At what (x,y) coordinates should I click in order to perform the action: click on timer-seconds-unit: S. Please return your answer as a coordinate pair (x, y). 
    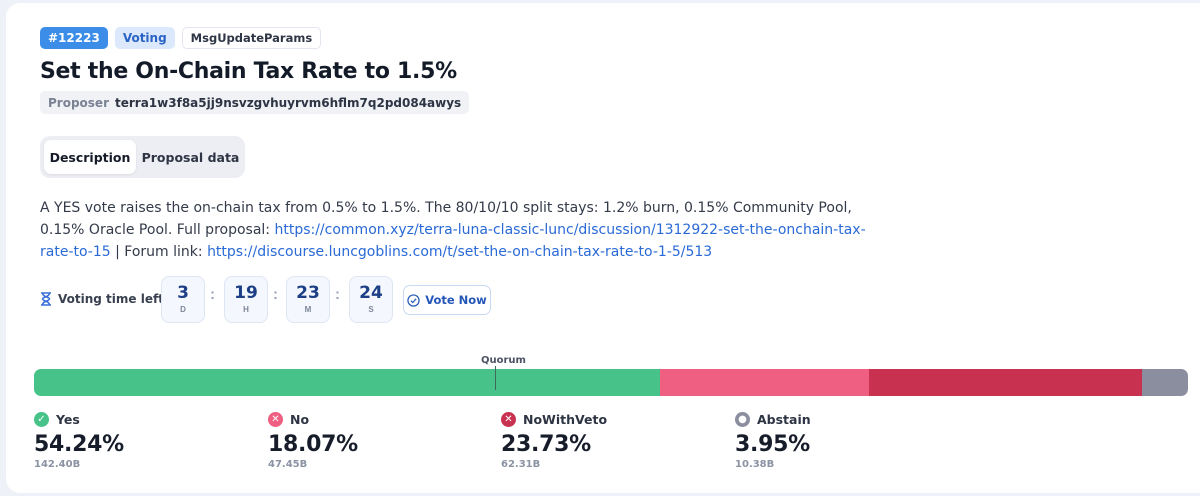
    Looking at the image, I should click on (371, 309).